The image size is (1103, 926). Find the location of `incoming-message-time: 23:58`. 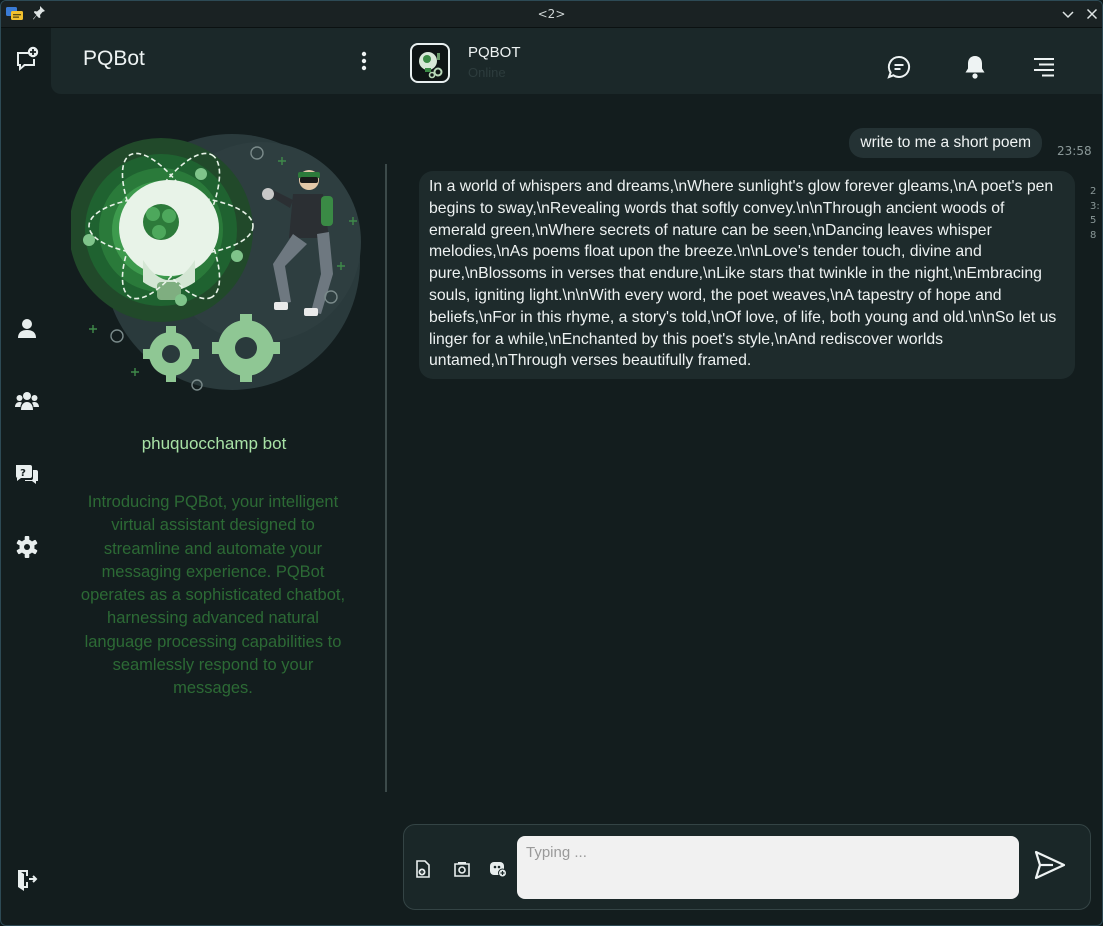

incoming-message-time: 23:58 is located at coordinates (1095, 213).